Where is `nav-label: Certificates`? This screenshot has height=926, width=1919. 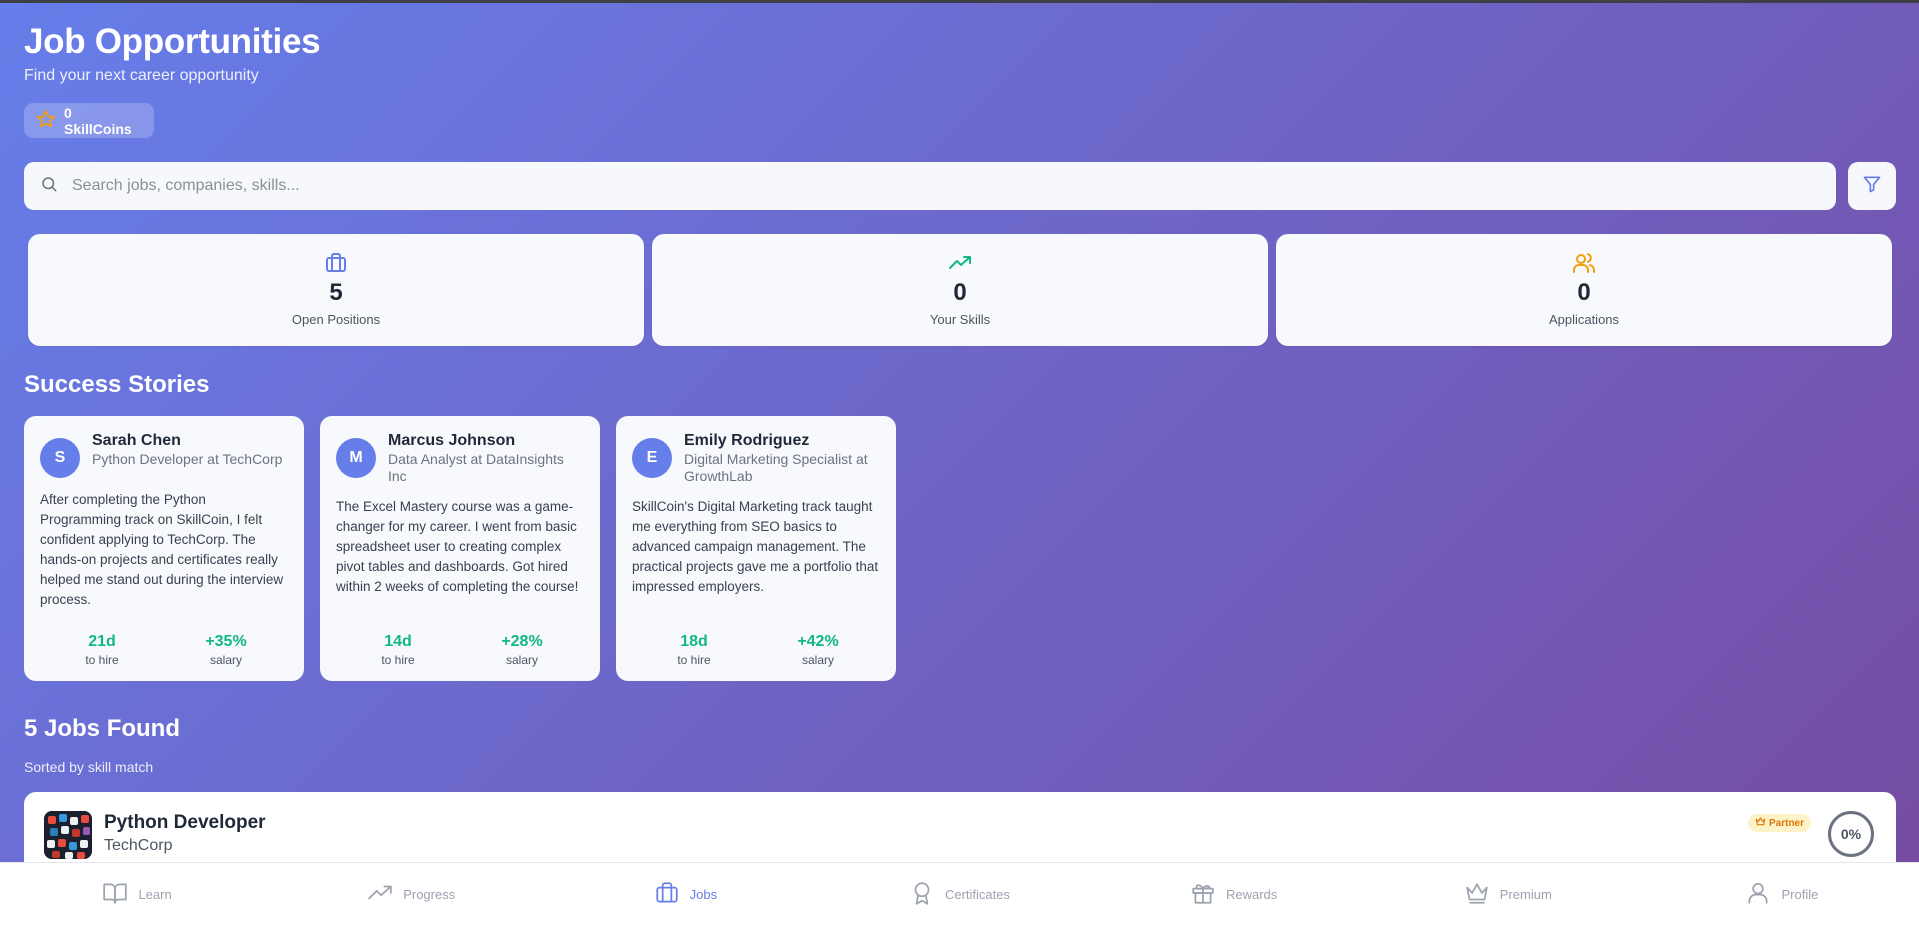 nav-label: Certificates is located at coordinates (977, 894).